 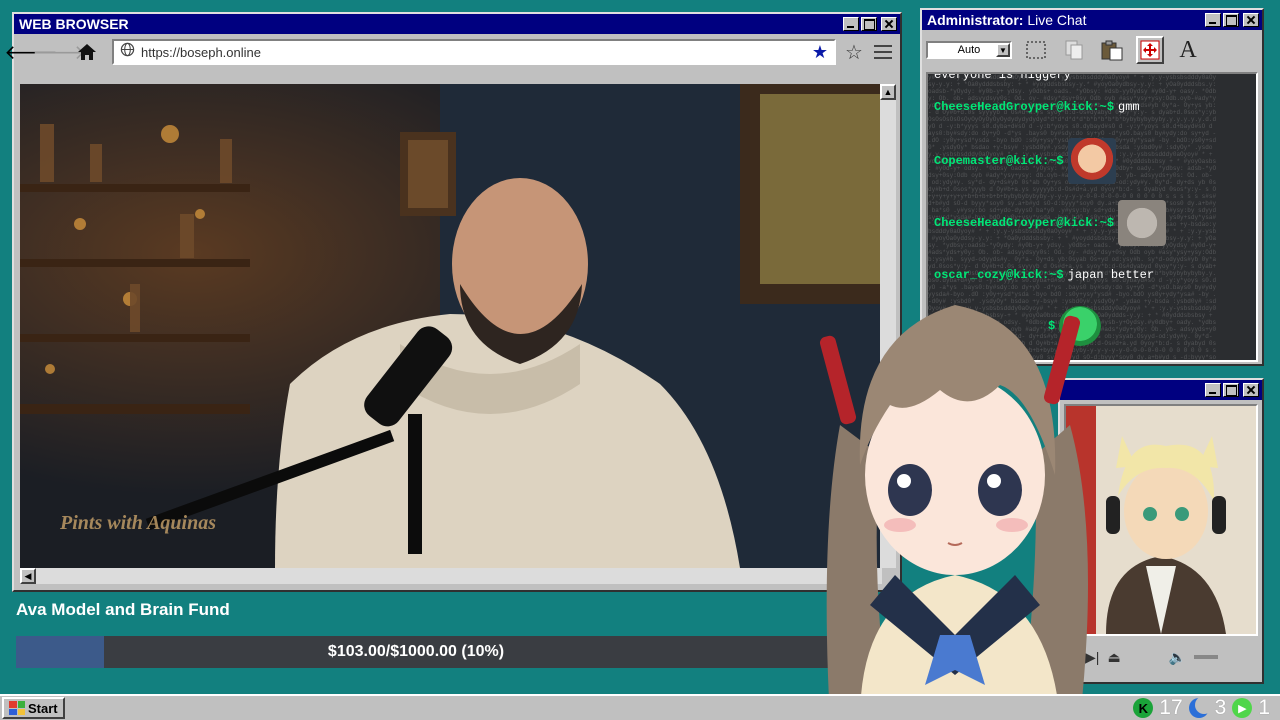 I want to click on avatar-cam-window: ▸ ▶| ⏏ 🔈, so click(x=1161, y=531).